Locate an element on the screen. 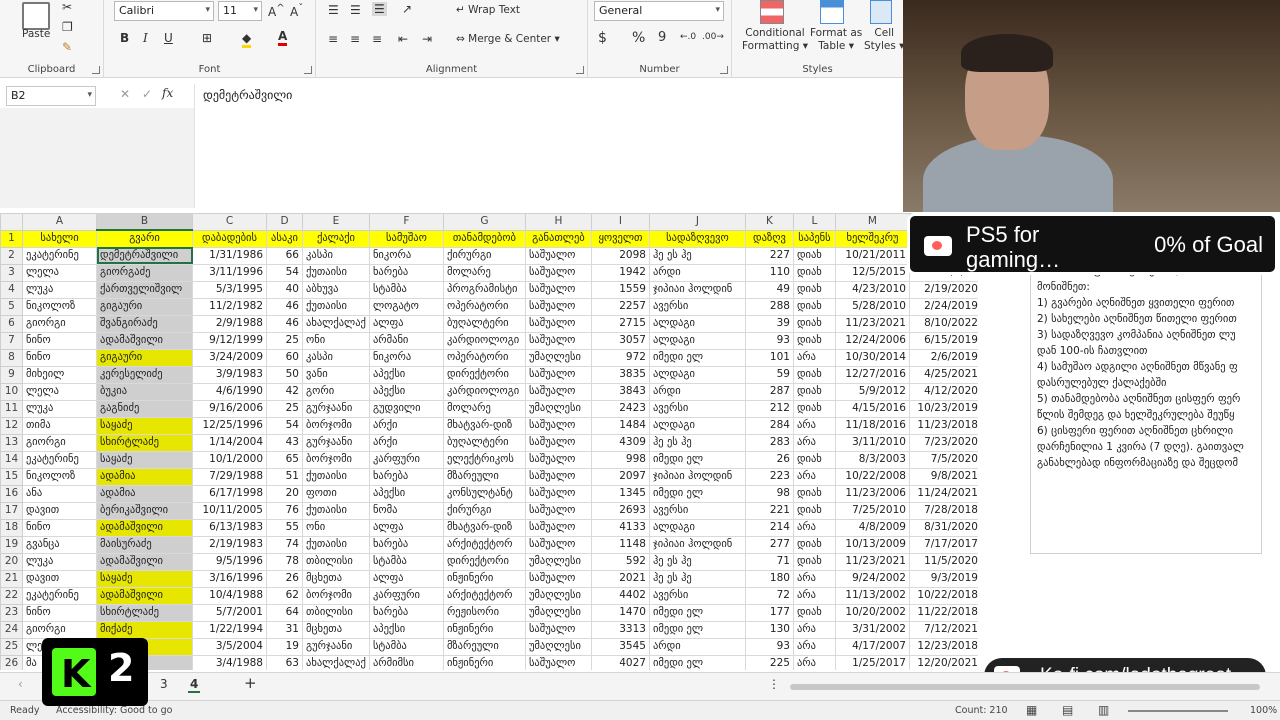 The height and width of the screenshot is (720, 1280). cell-f6: ალფა is located at coordinates (406, 323).